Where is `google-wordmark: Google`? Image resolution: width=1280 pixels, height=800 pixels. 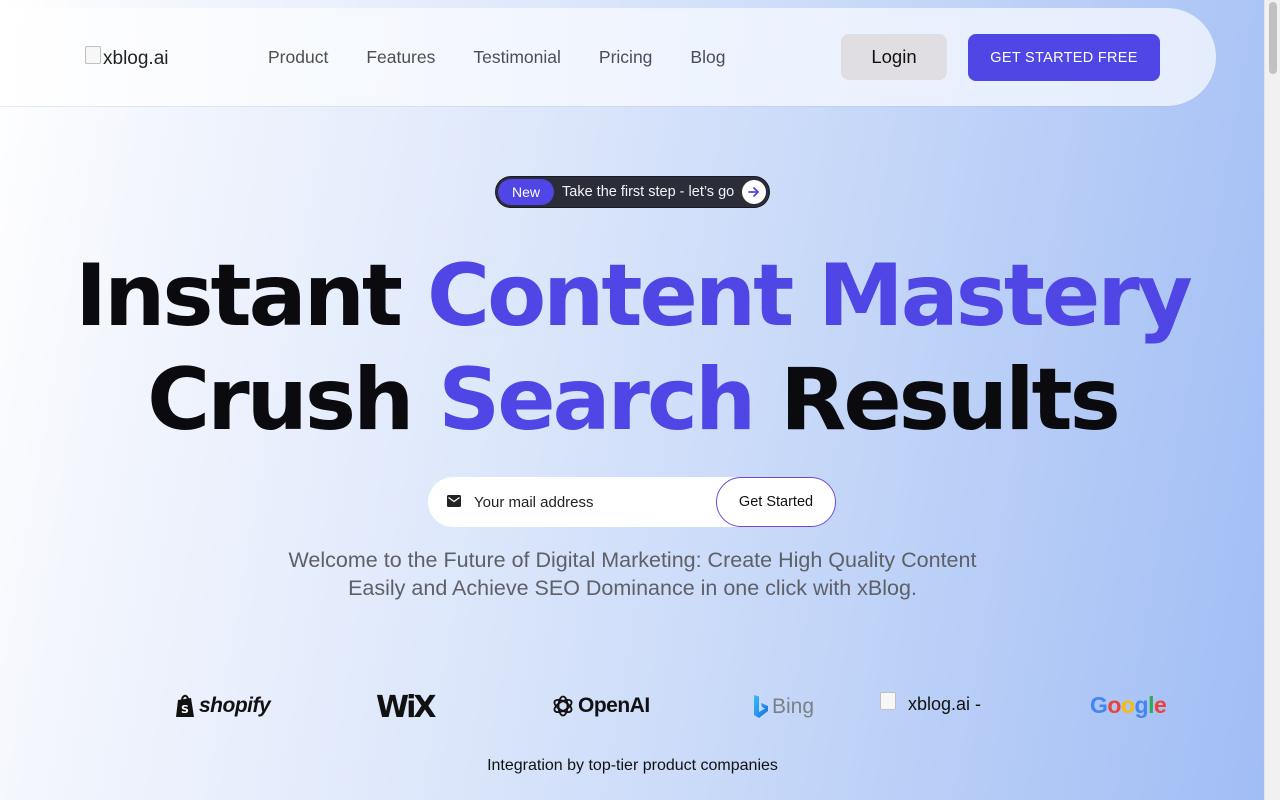 google-wordmark: Google is located at coordinates (1128, 705).